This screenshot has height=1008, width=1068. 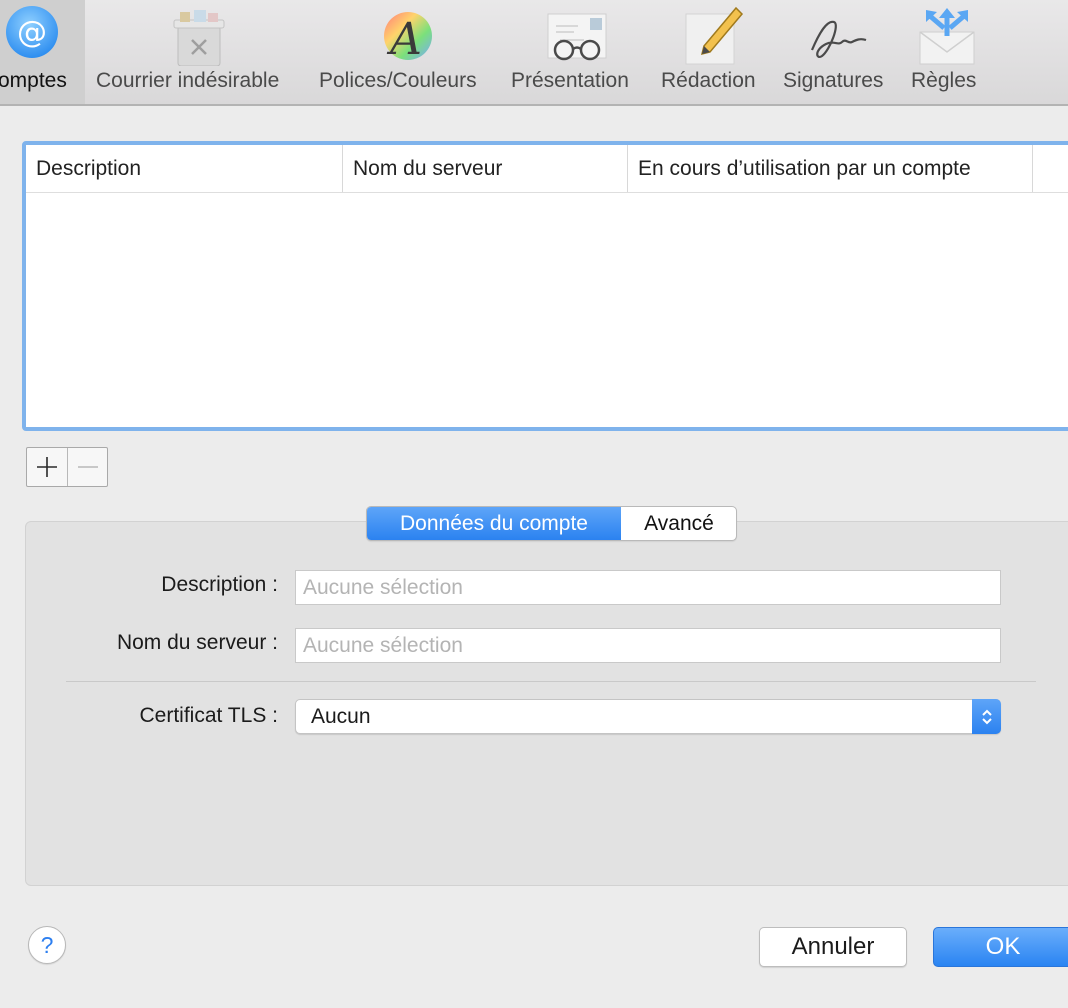 I want to click on details-tab-control: Données du compte Avancé, so click(x=551, y=523).